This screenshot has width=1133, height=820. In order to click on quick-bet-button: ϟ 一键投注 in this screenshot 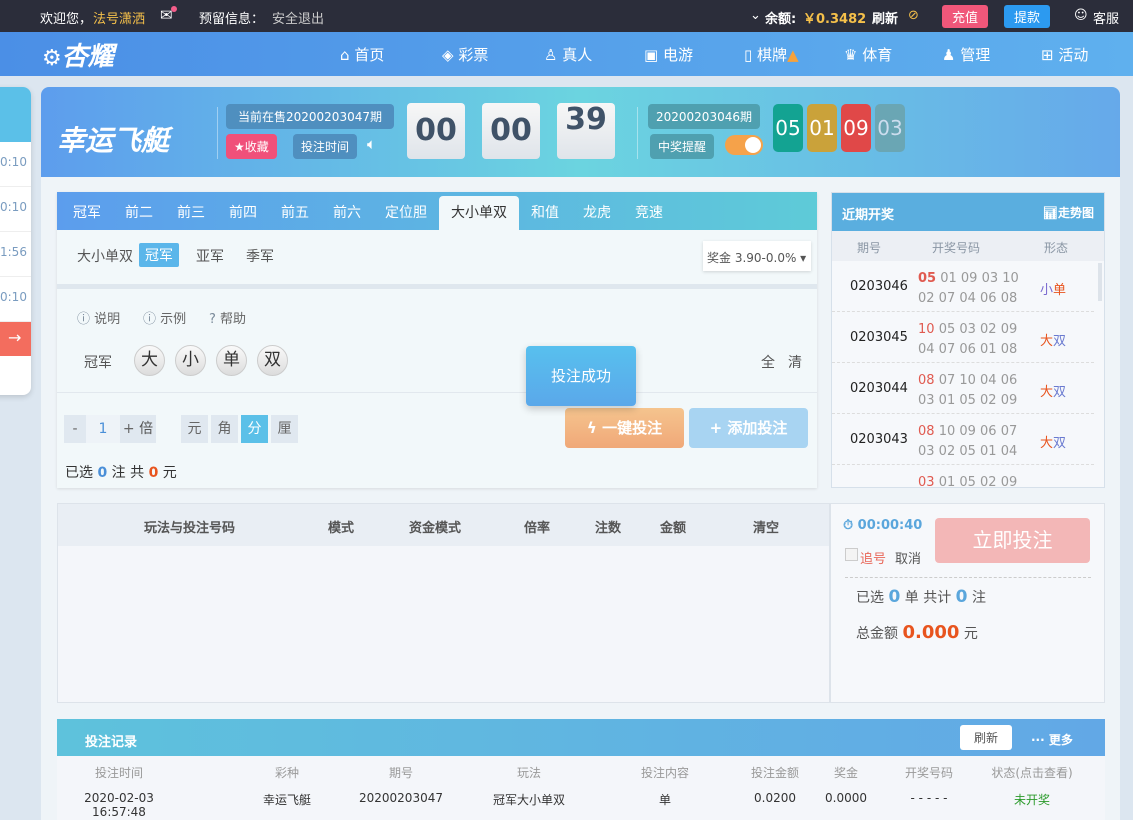, I will do `click(624, 428)`.